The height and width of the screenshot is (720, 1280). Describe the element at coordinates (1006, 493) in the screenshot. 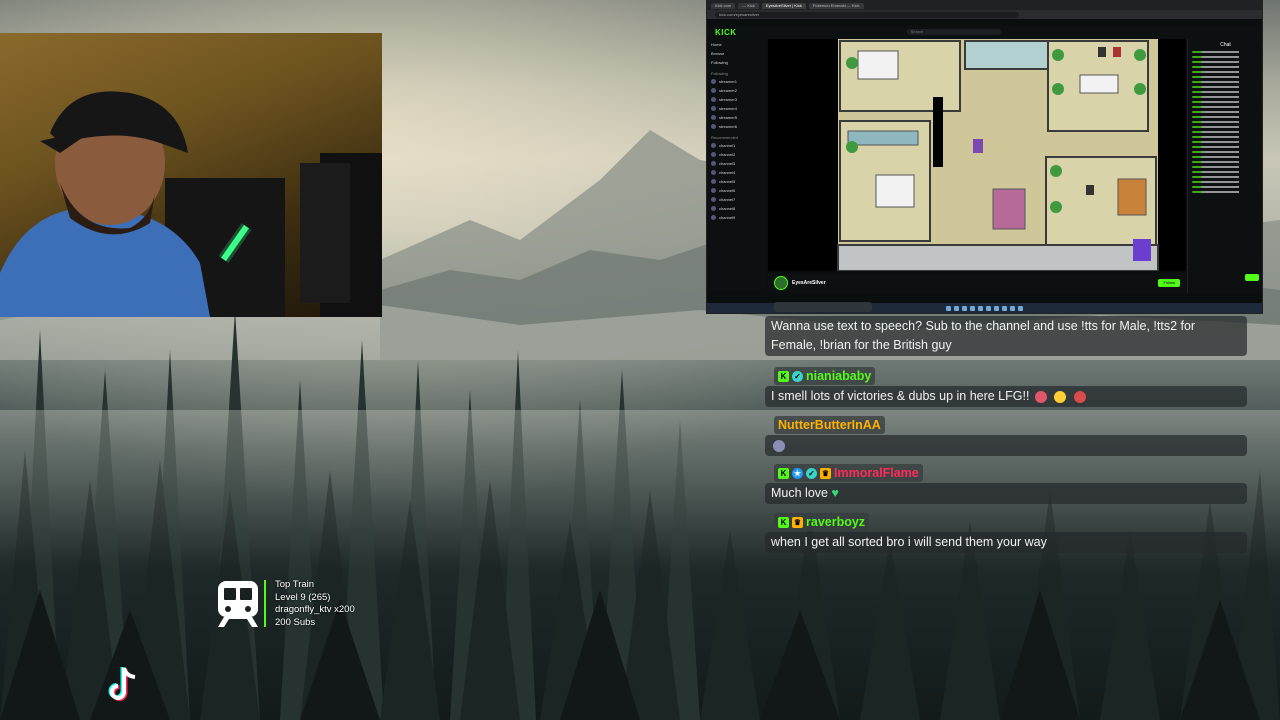

I see `chat-message-text: Much love ♥` at that location.